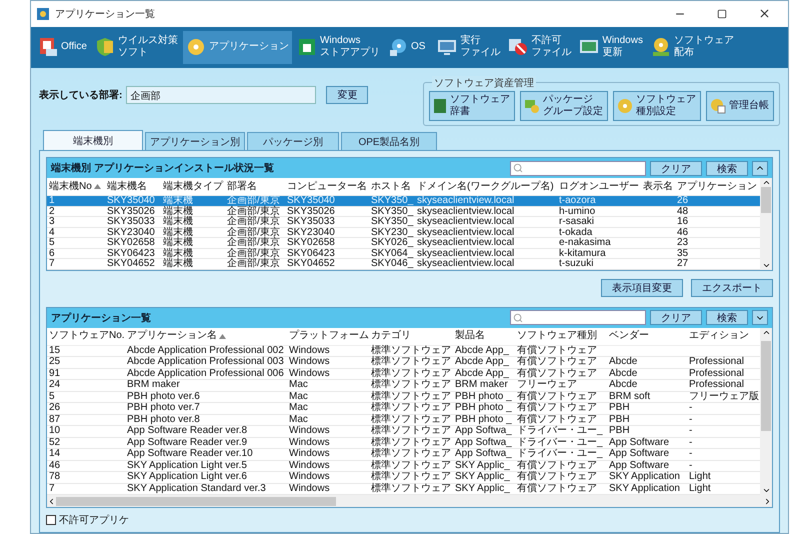 The width and height of the screenshot is (795, 534). Describe the element at coordinates (582, 253) in the screenshot. I see `table-cell-text: k-kitamura` at that location.